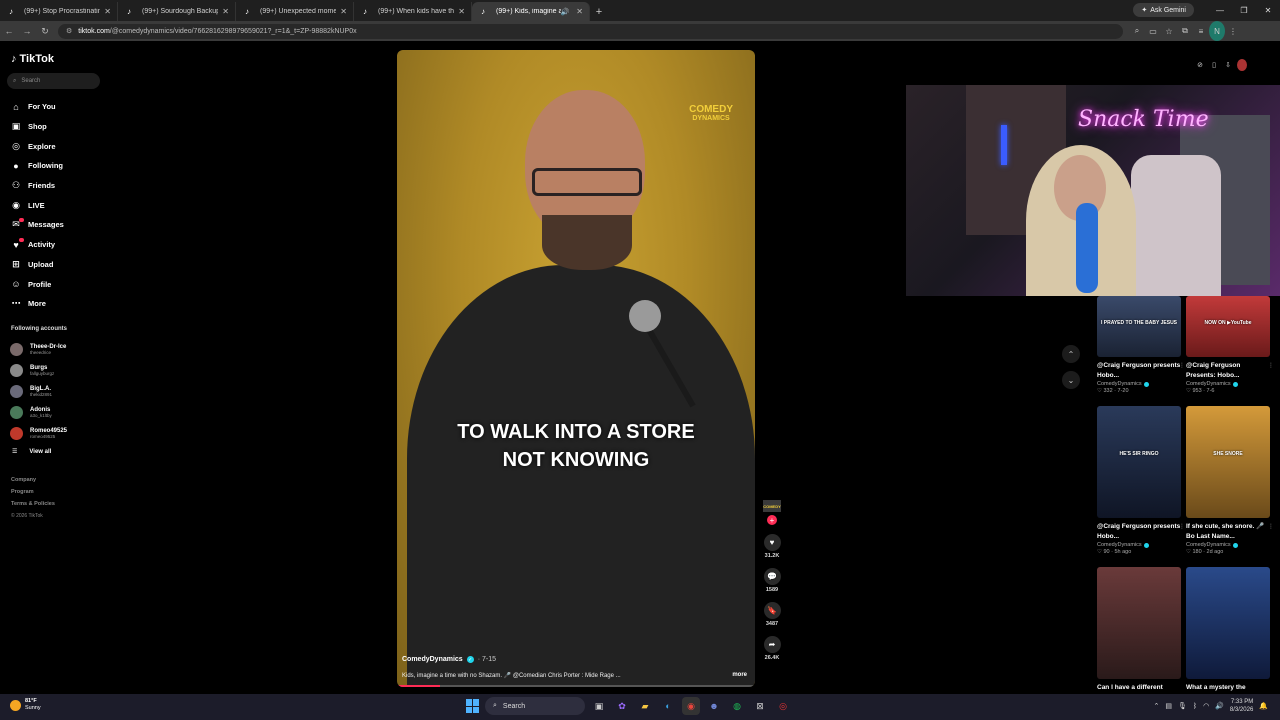 The height and width of the screenshot is (720, 1280). What do you see at coordinates (1206, 706) in the screenshot?
I see `wifi-icon: ◠` at bounding box center [1206, 706].